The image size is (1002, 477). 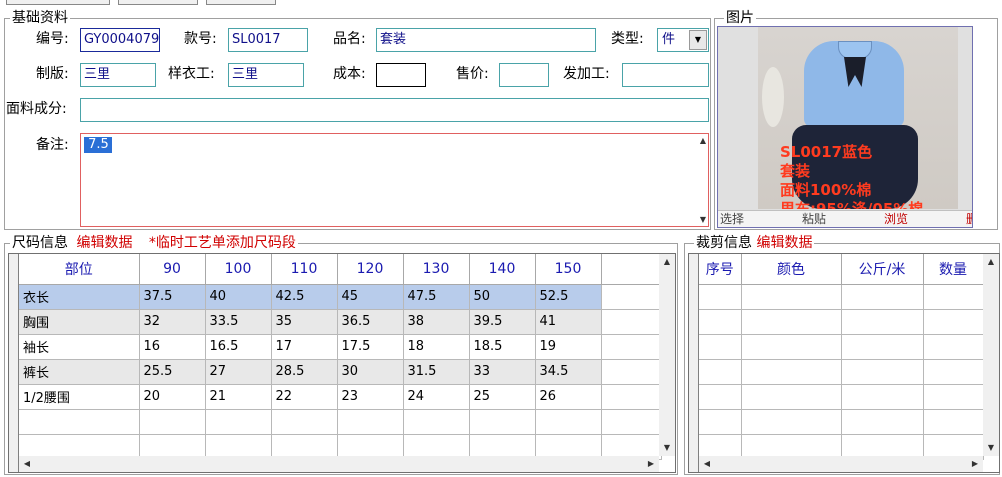 What do you see at coordinates (568, 322) in the screenshot?
I see `table-cell: 41` at bounding box center [568, 322].